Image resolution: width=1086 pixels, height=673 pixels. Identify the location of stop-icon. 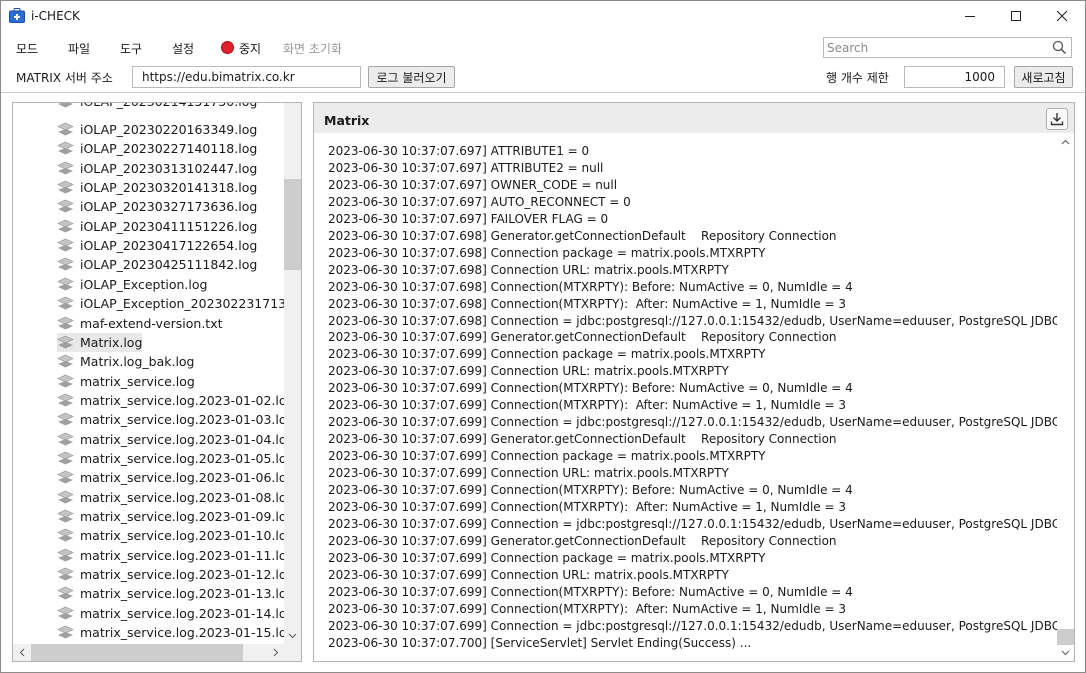
(227, 47).